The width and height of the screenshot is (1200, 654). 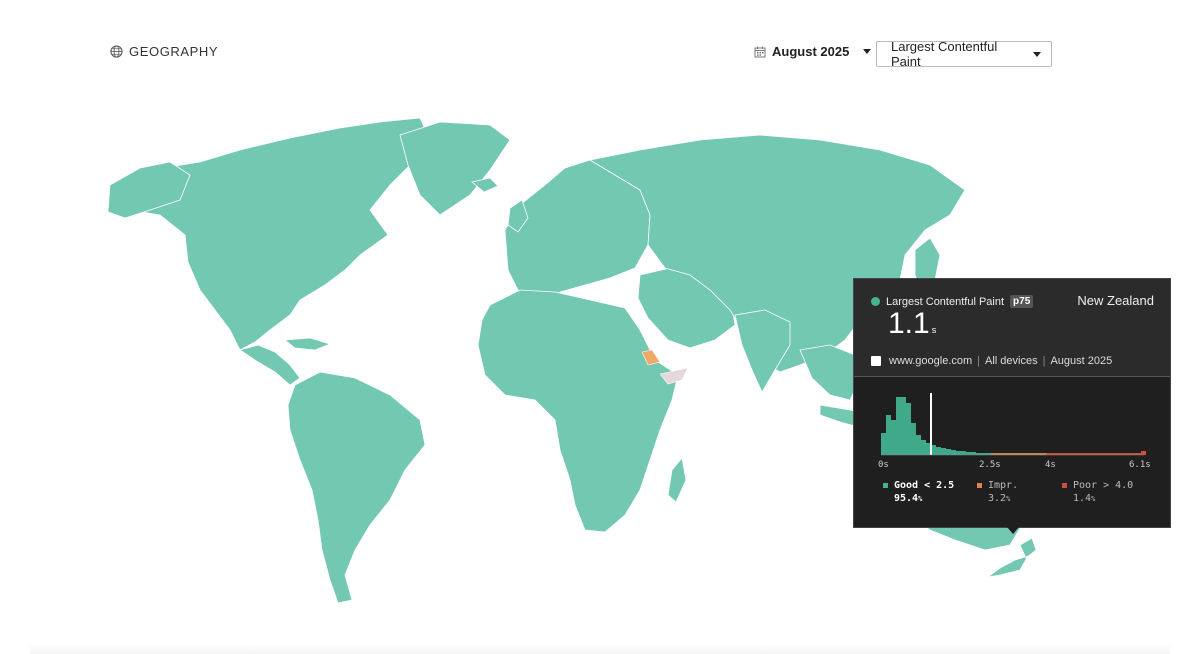 What do you see at coordinates (1013, 426) in the screenshot?
I see `histogram-bars` at bounding box center [1013, 426].